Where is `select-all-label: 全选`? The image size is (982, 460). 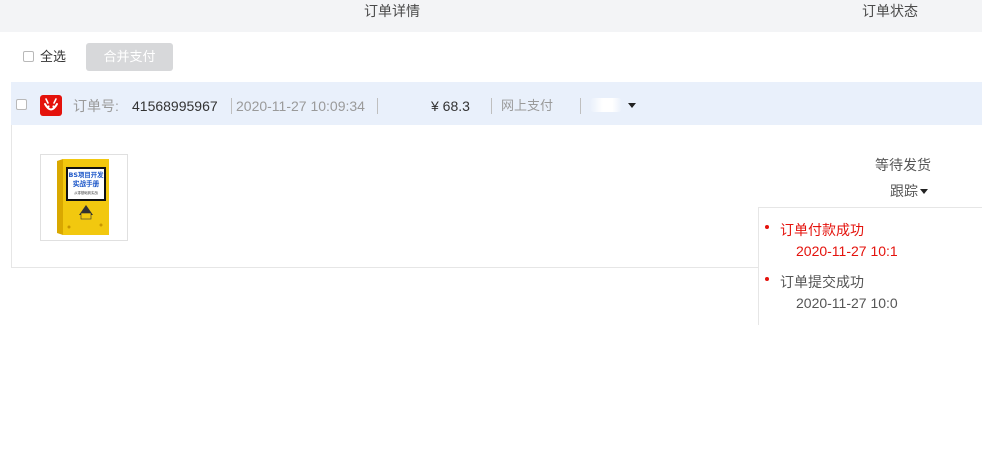
select-all-label: 全选 is located at coordinates (53, 57).